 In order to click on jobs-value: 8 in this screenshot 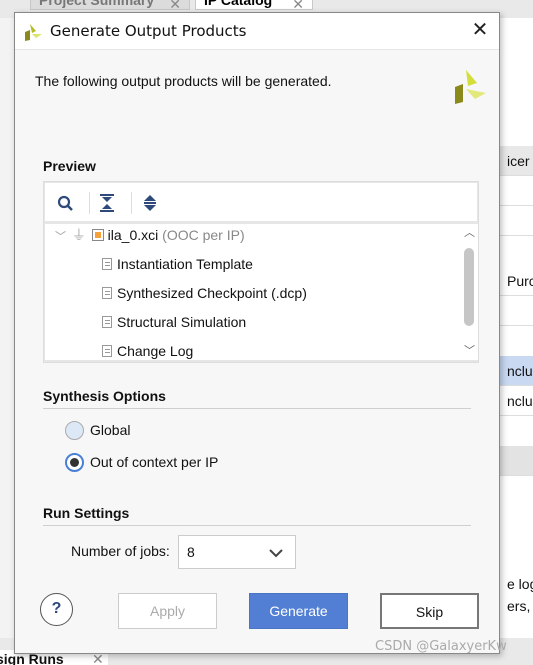, I will do `click(191, 552)`.